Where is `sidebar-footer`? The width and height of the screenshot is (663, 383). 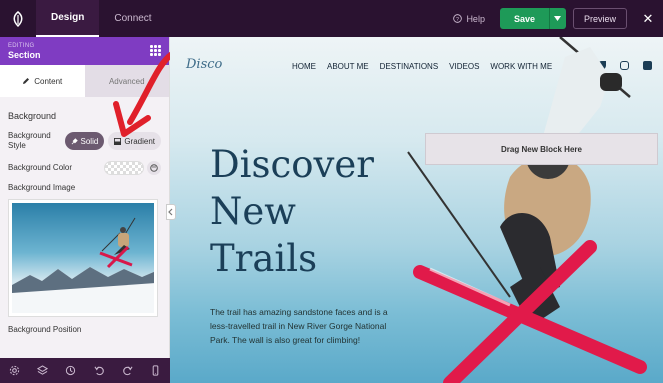
sidebar-footer is located at coordinates (85, 370).